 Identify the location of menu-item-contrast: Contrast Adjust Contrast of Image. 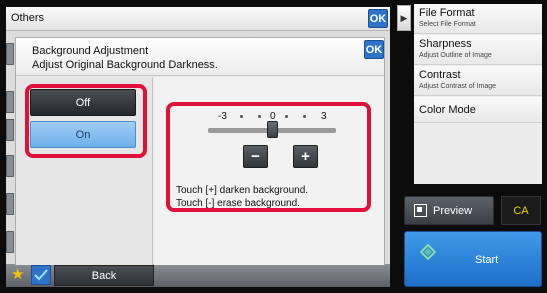
(478, 81).